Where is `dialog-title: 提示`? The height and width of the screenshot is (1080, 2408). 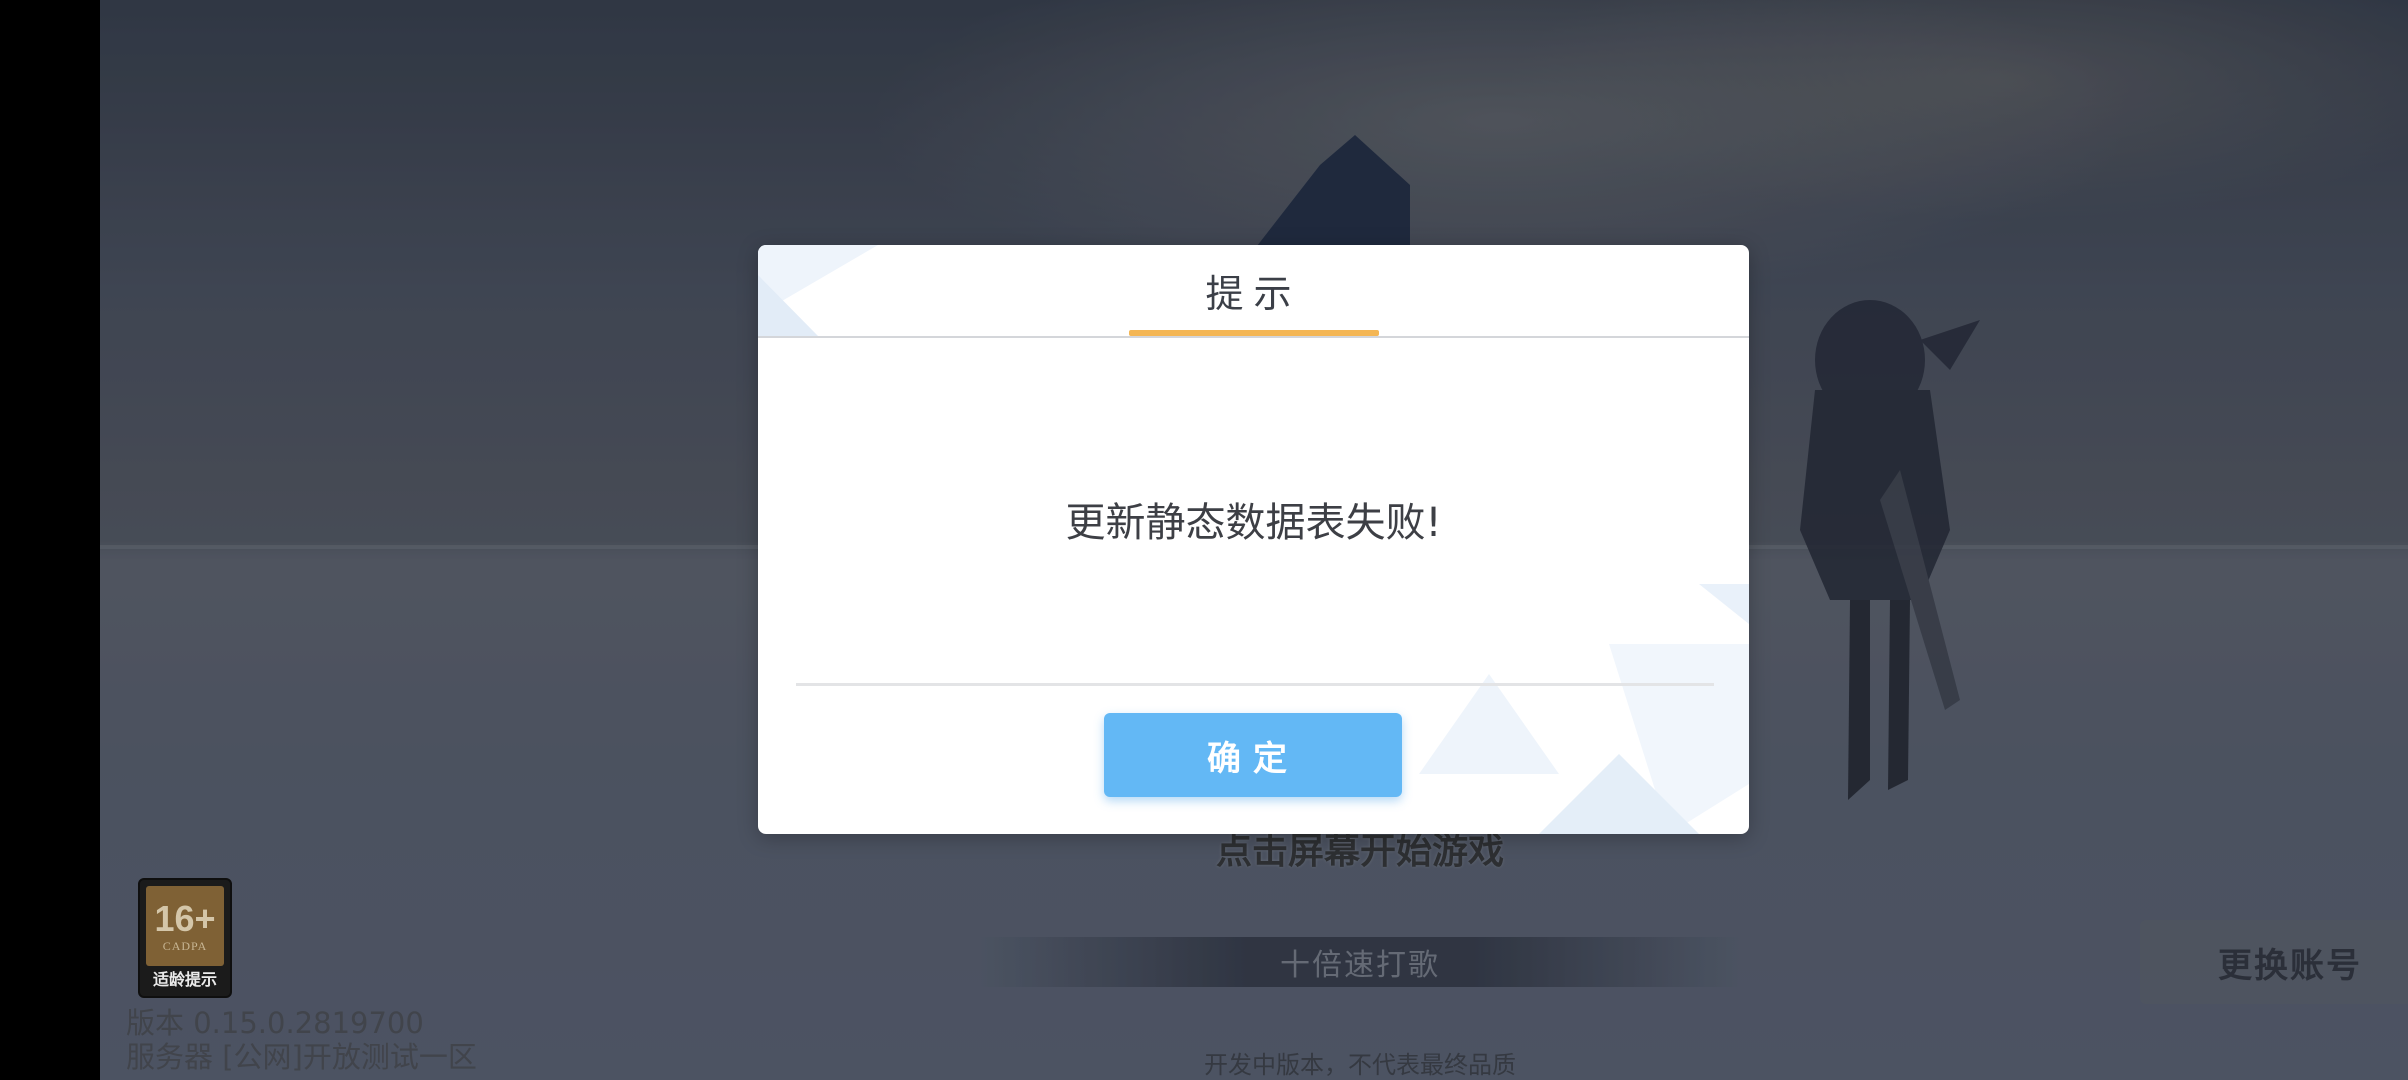 dialog-title: 提示 is located at coordinates (1253, 294).